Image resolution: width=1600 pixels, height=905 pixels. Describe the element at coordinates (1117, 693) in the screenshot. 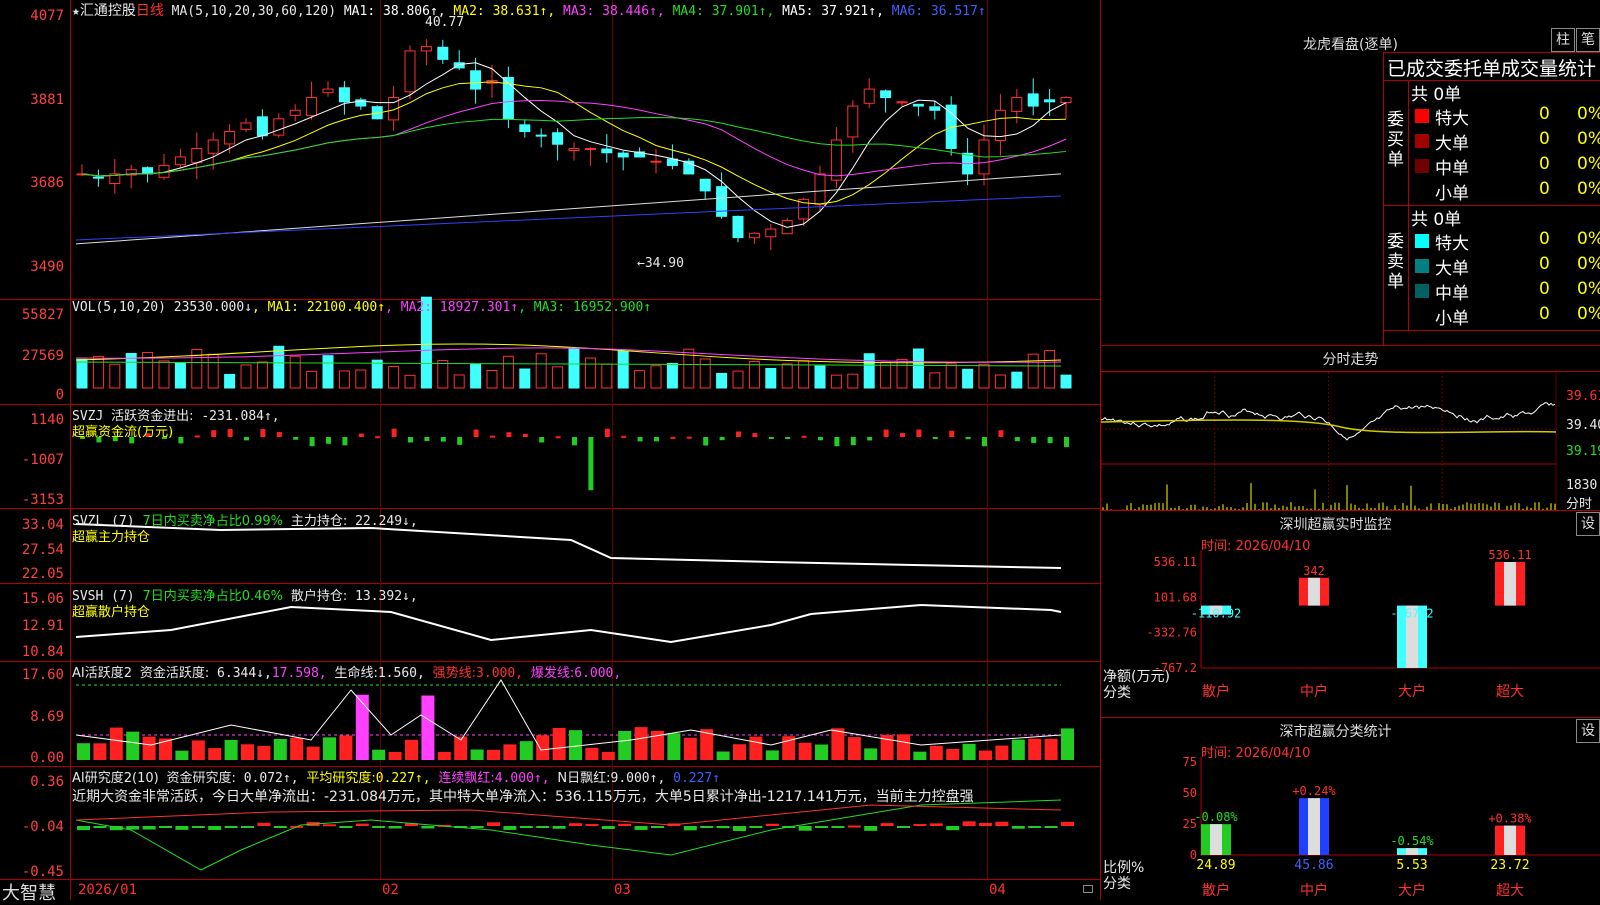

I see `sz-monitor-ylabel2: 分类` at that location.